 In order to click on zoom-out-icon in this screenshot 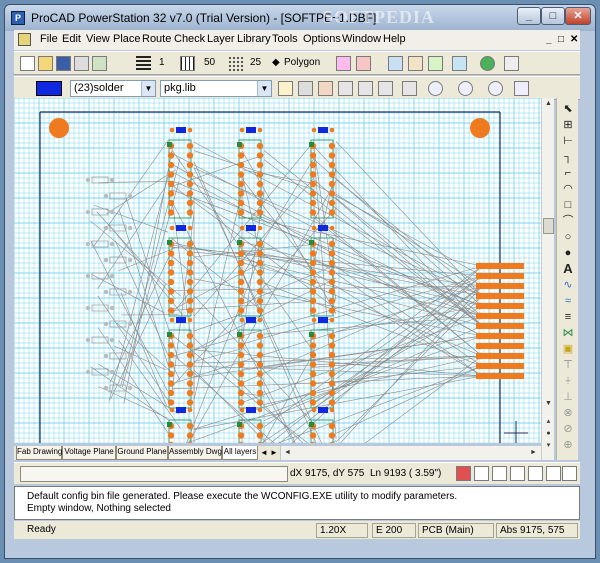, I will do `click(495, 88)`.